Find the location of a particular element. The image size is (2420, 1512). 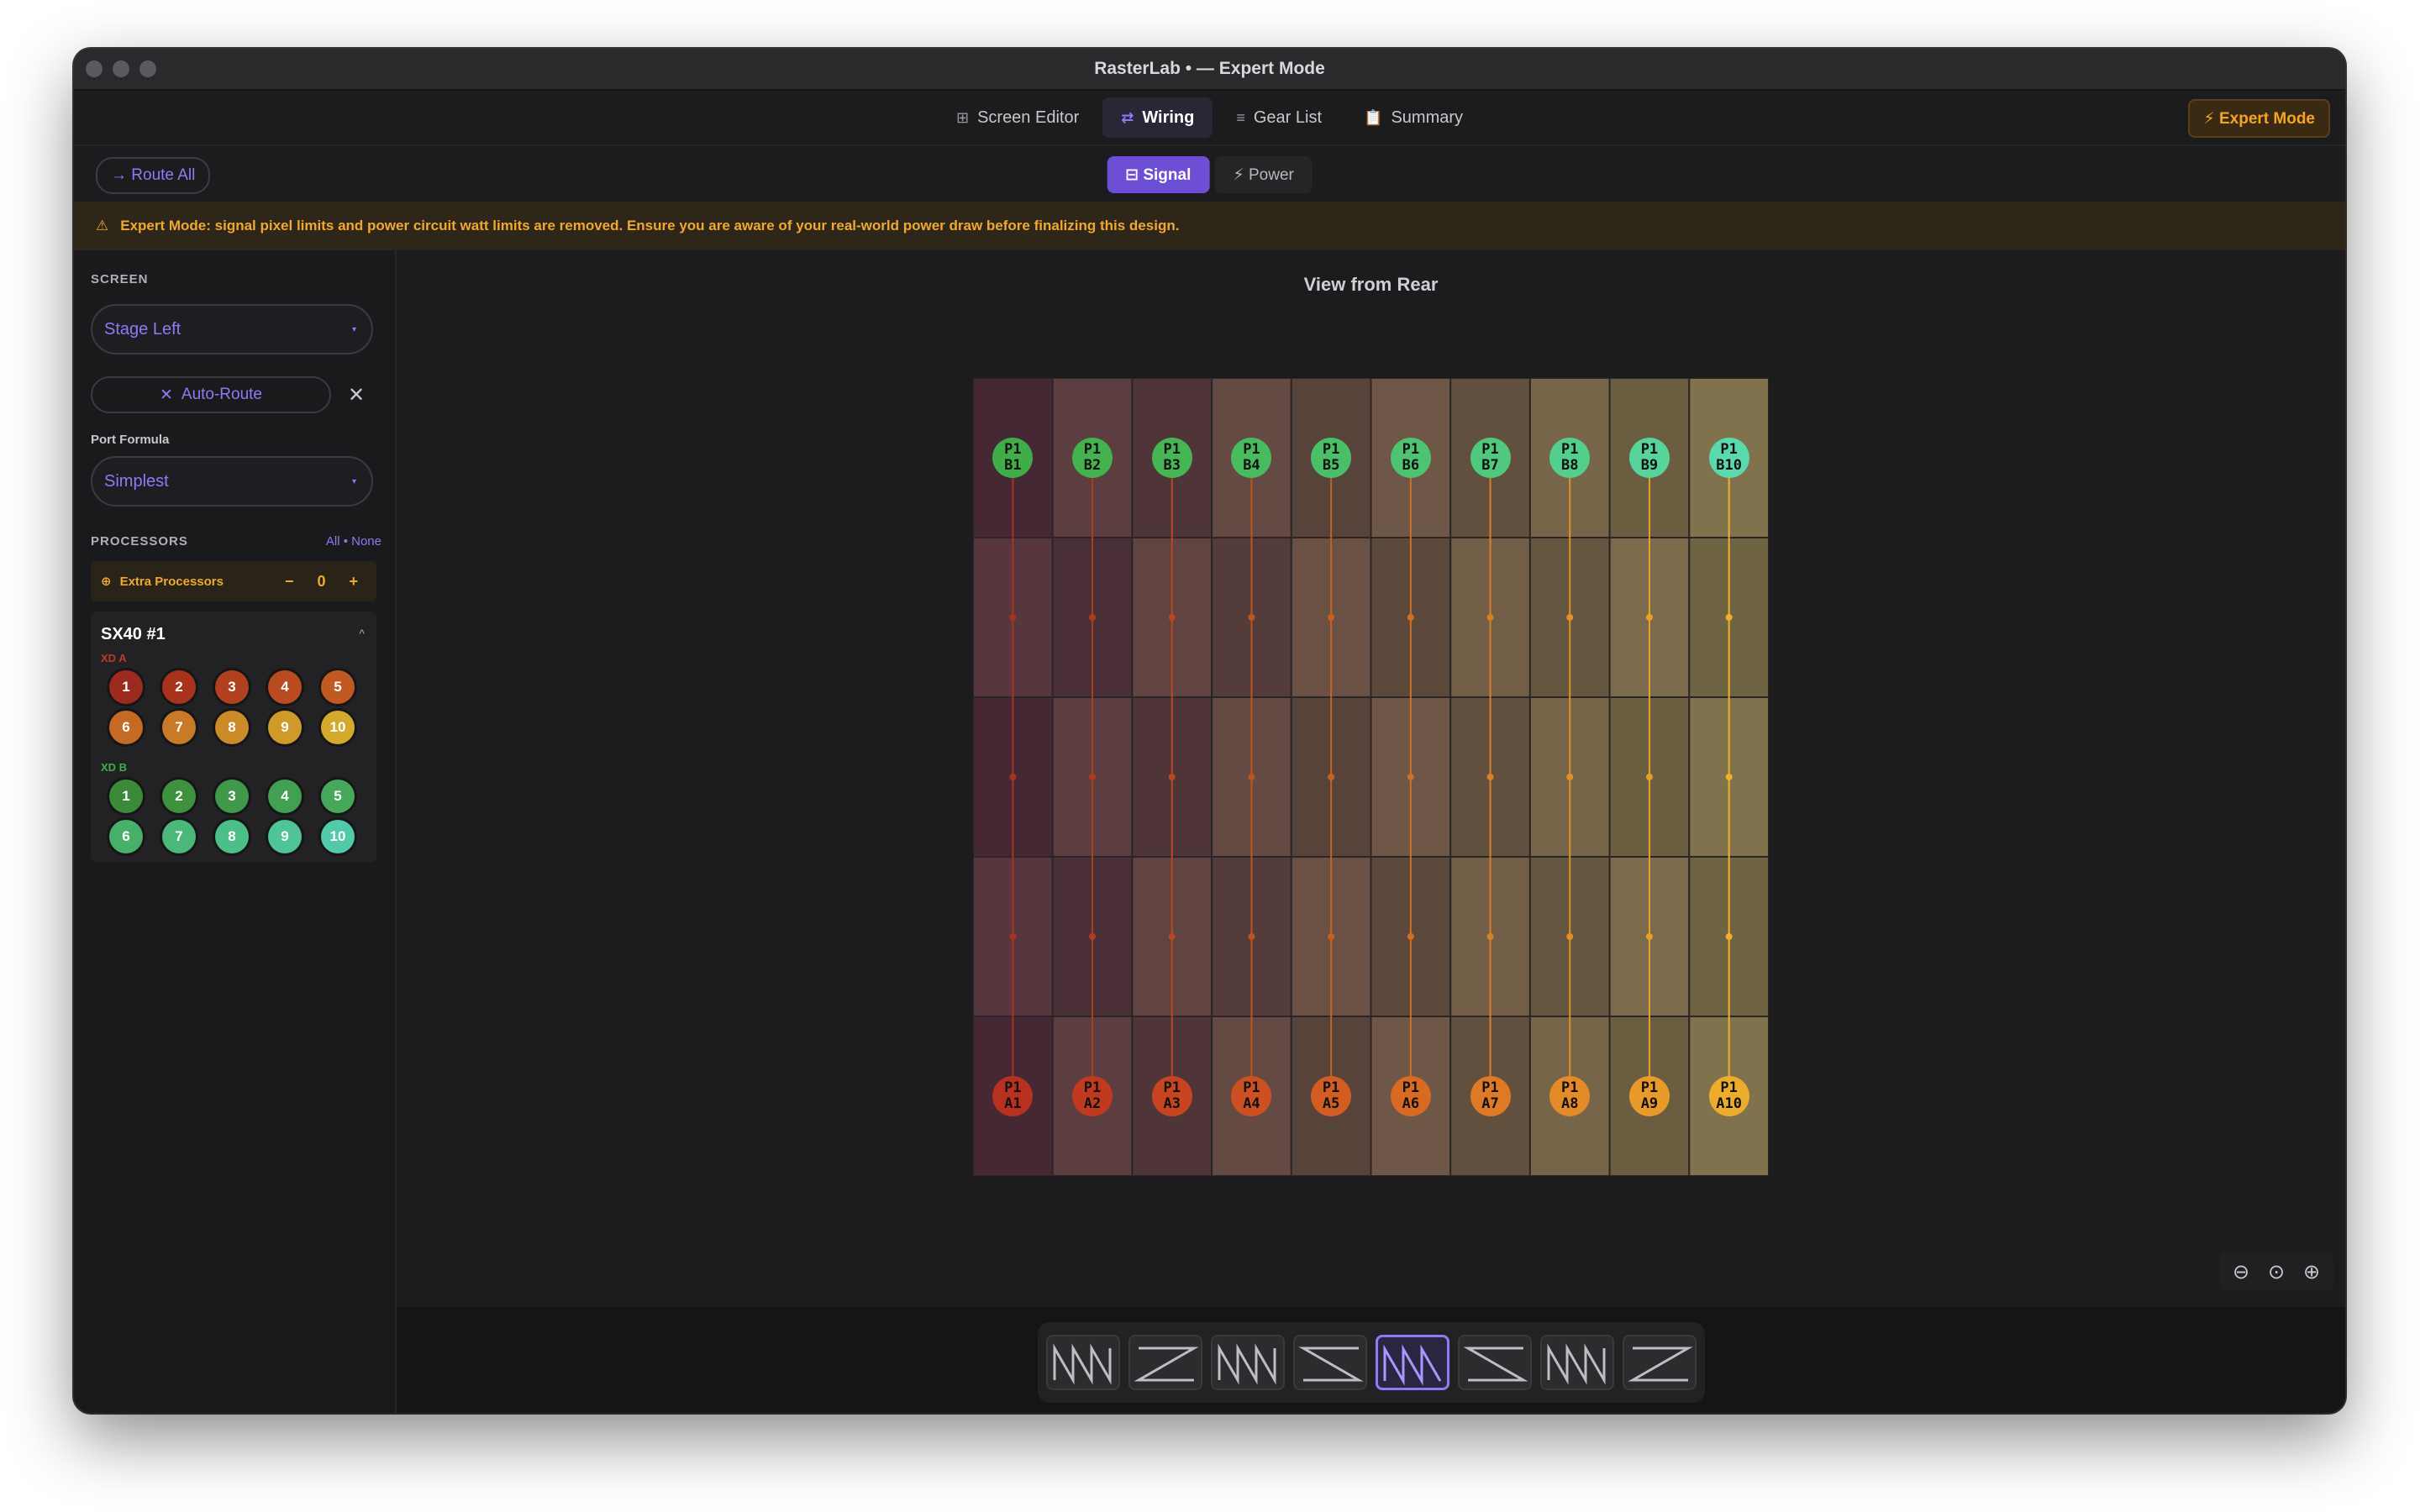

auto-route-button: ✕ Auto-Route is located at coordinates (211, 394).